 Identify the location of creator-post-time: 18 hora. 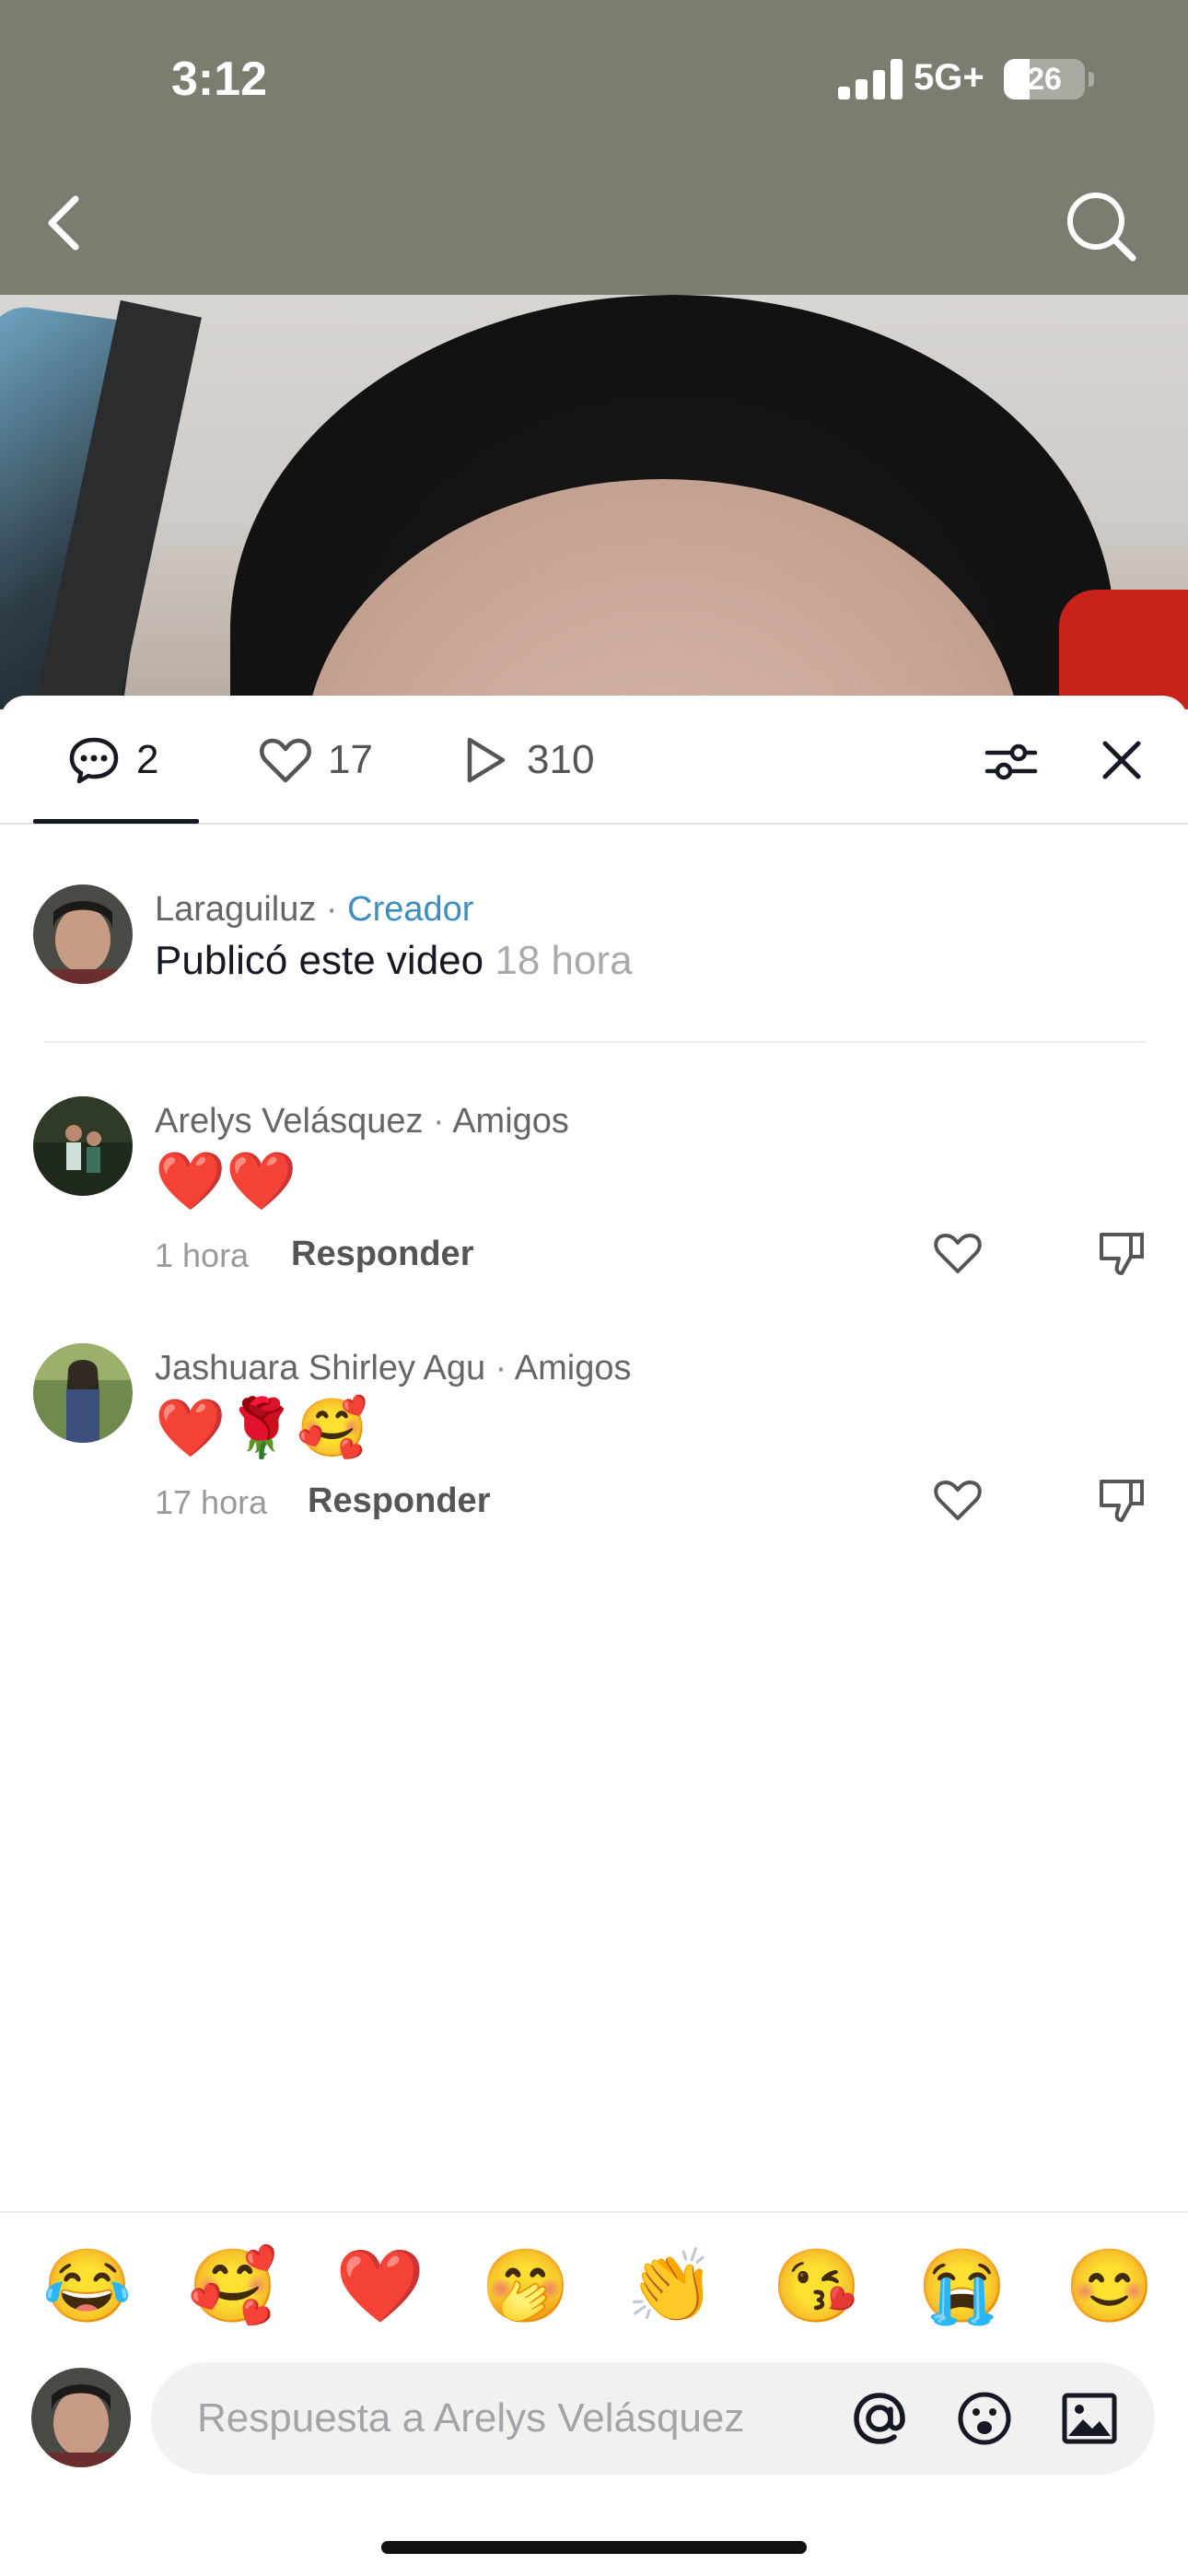
(564, 960).